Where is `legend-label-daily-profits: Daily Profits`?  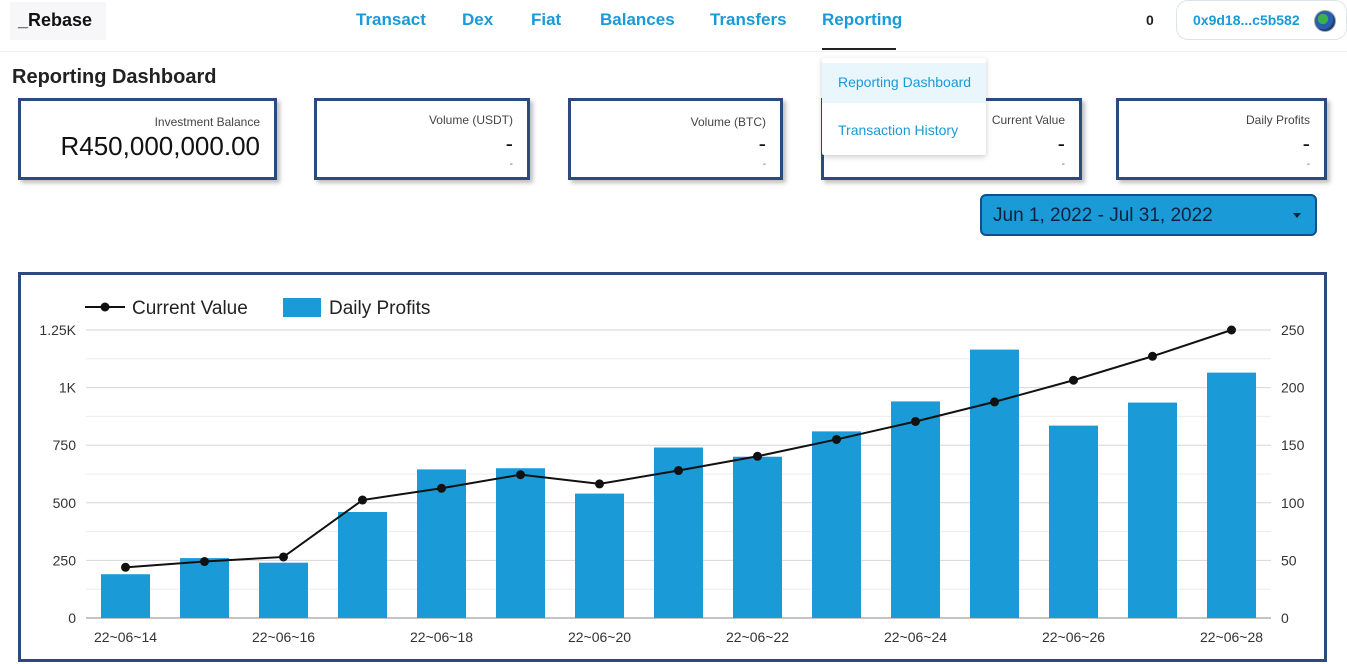 legend-label-daily-profits: Daily Profits is located at coordinates (379, 308).